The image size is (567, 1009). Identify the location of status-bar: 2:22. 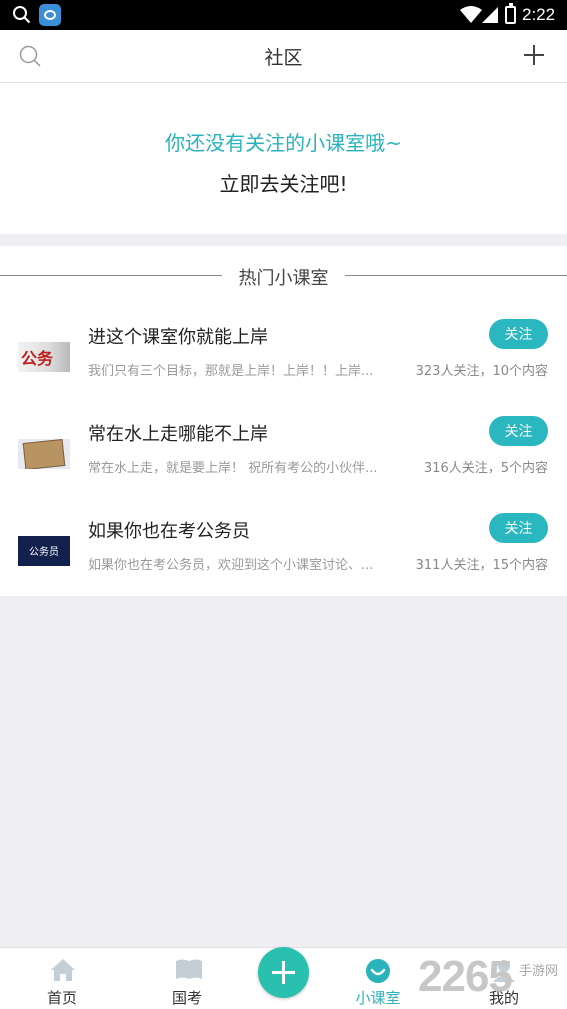
(283, 15).